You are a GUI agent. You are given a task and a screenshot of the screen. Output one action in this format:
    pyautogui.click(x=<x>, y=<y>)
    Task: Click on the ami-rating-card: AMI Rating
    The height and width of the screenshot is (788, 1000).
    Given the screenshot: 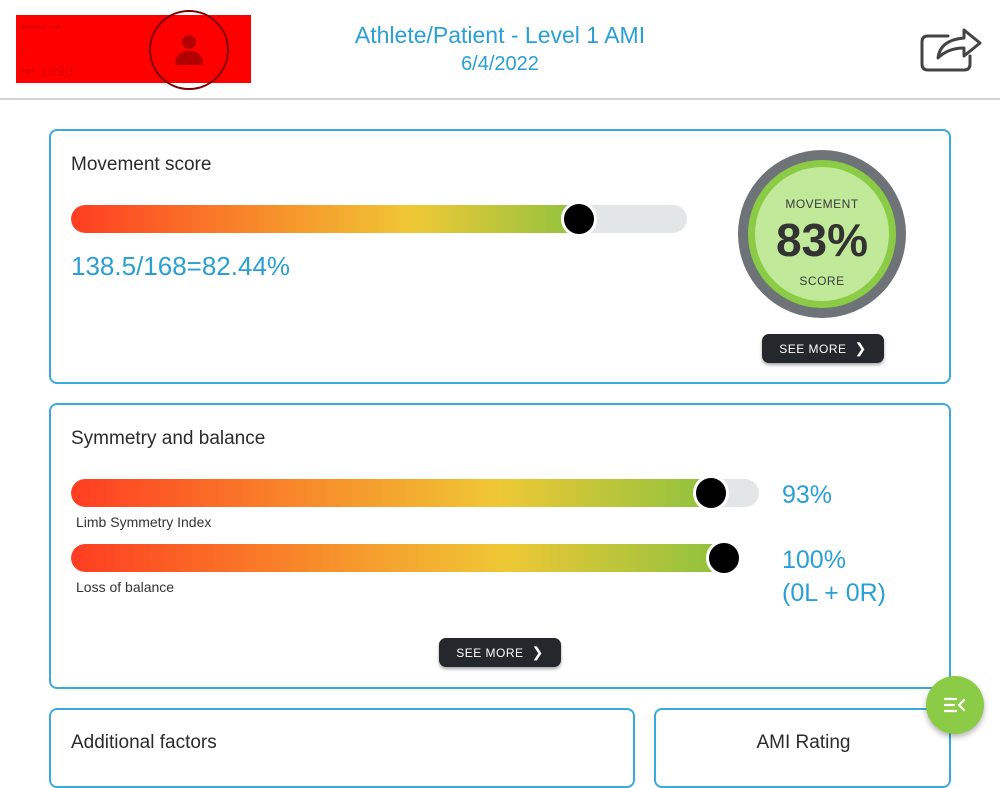 What is the action you would take?
    pyautogui.click(x=802, y=748)
    